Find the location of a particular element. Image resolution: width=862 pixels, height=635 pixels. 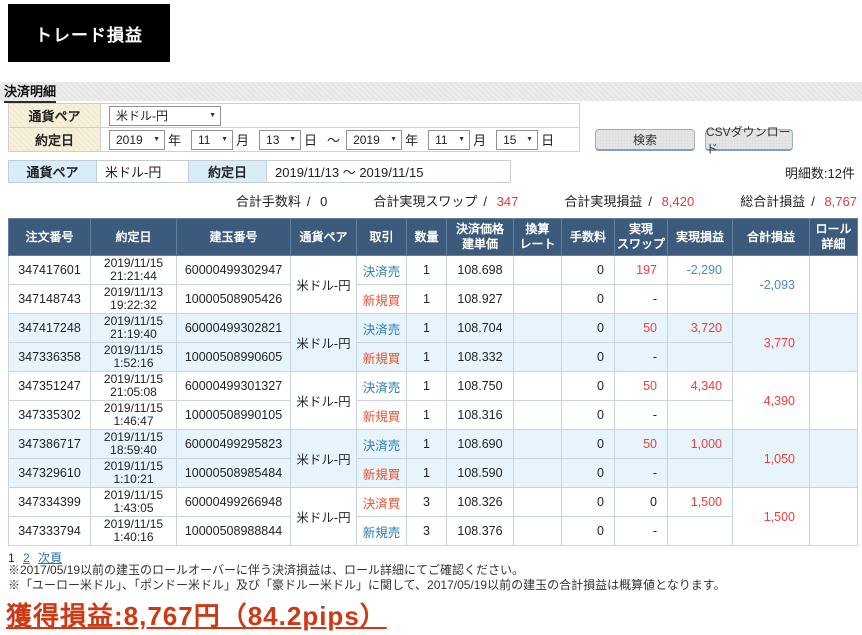

header-roll-detail: ロール 詳細 is located at coordinates (833, 237).